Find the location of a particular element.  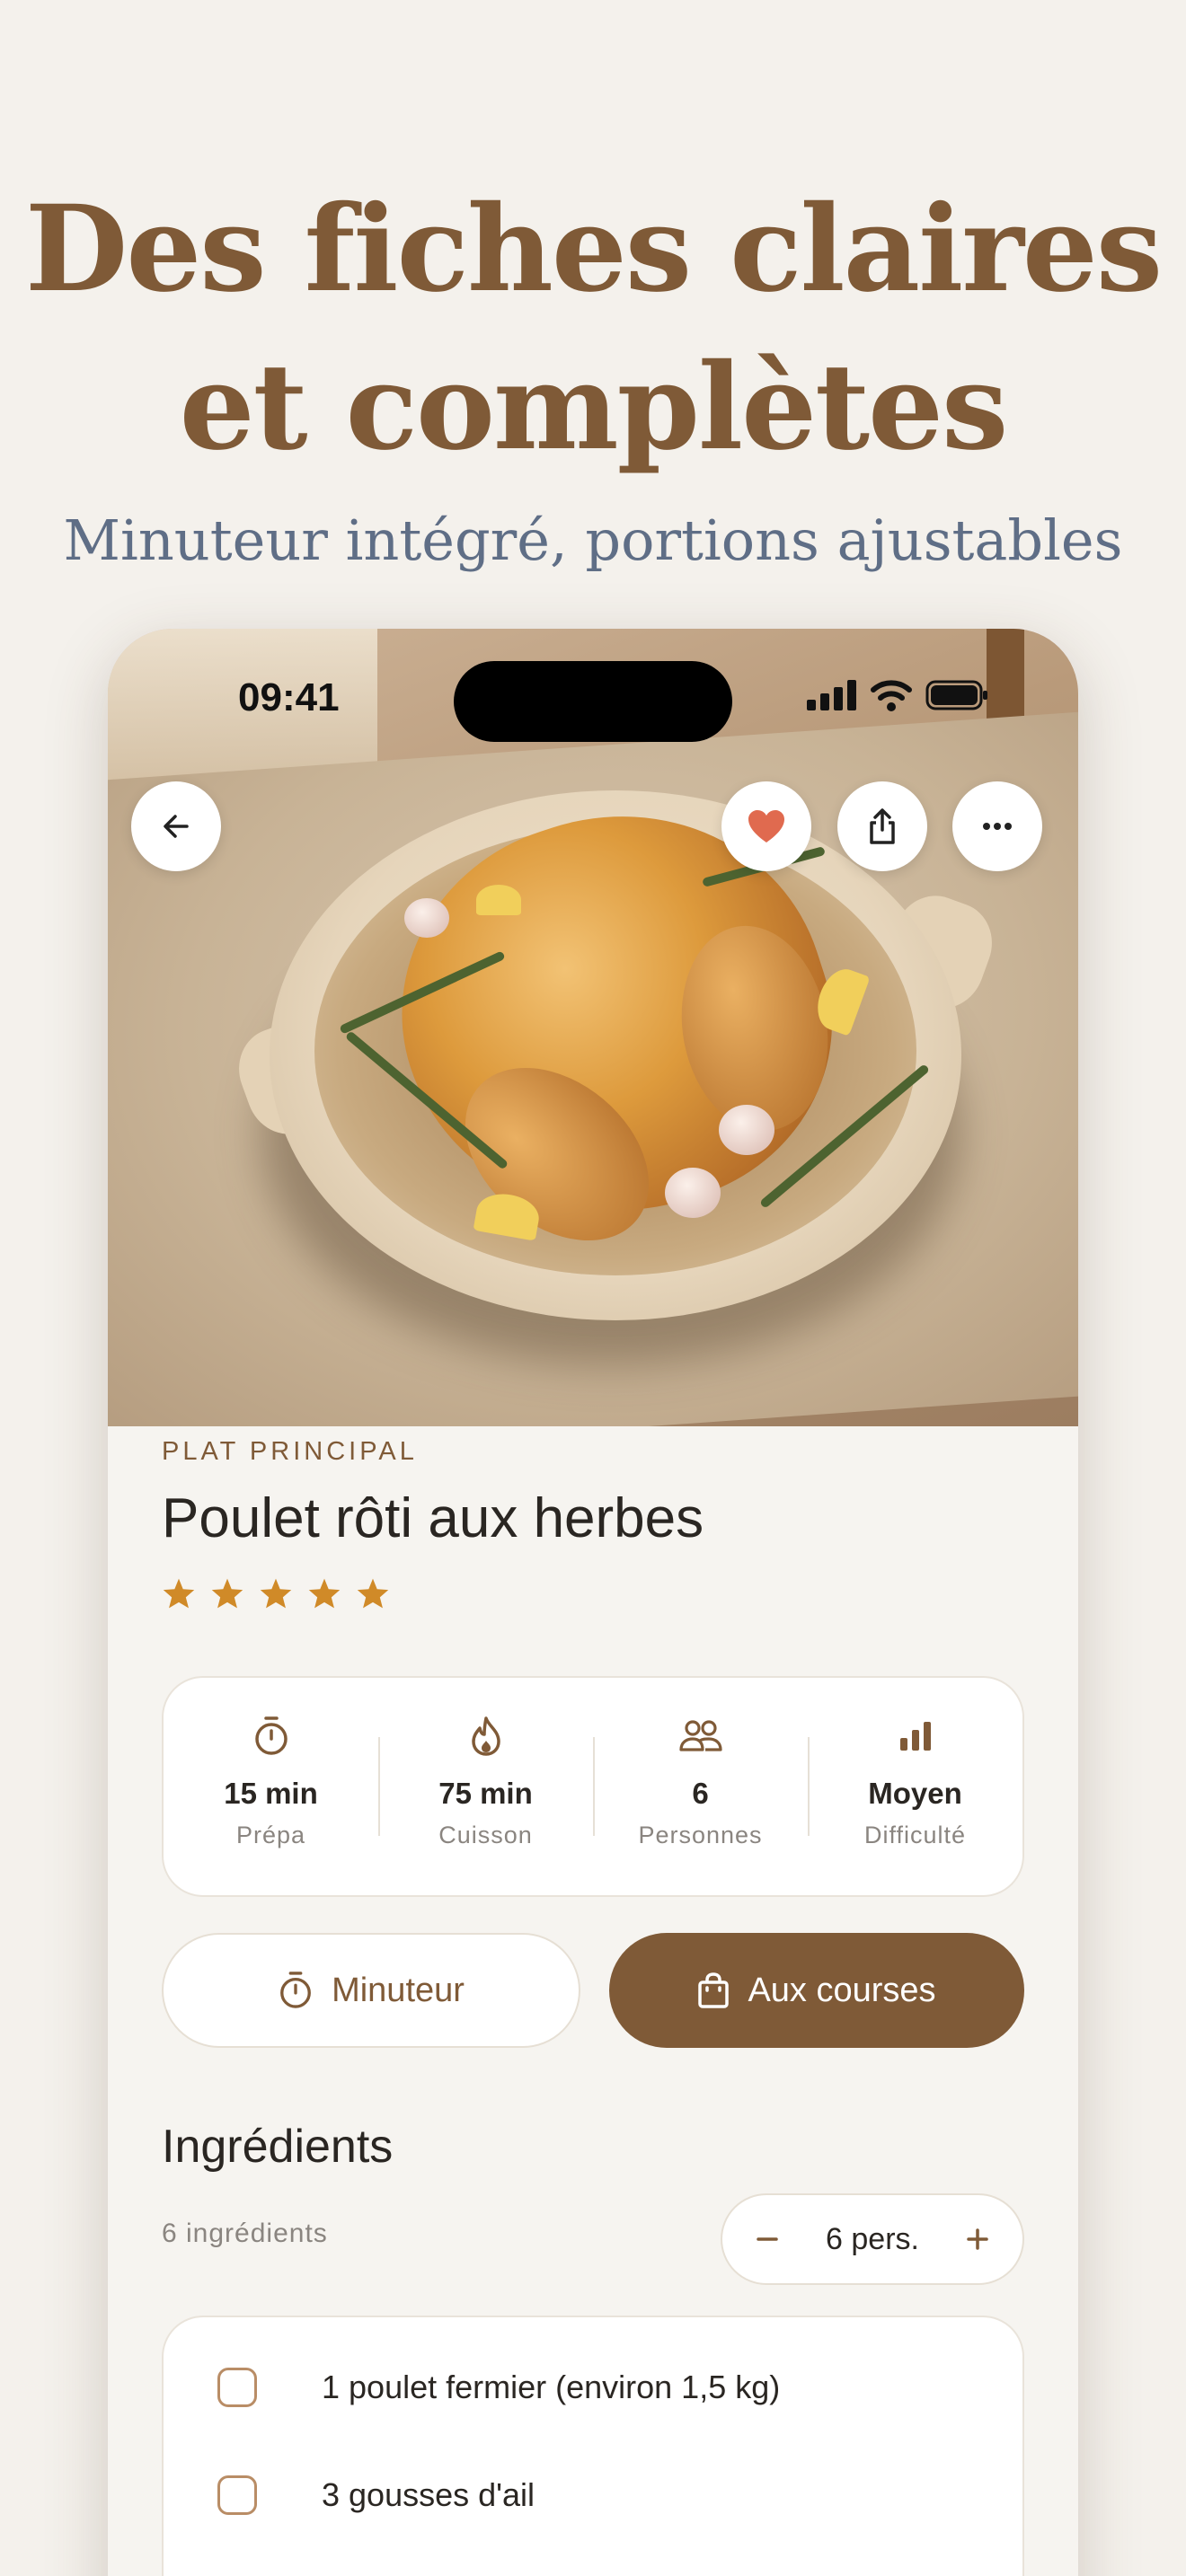

servings-value: 6 pers. is located at coordinates (872, 2238).